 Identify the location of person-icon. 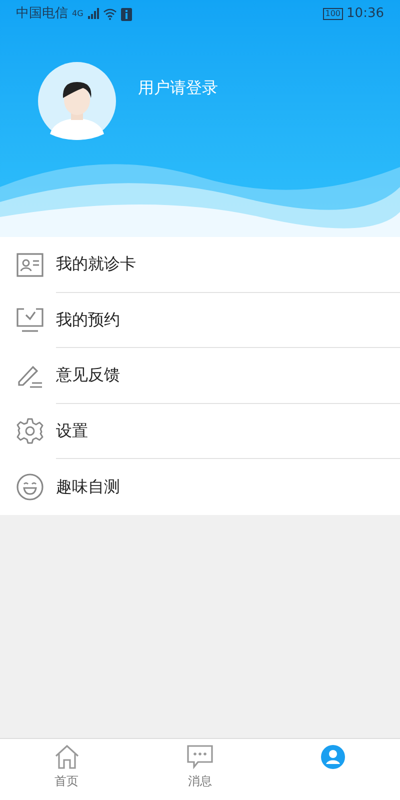
(333, 757).